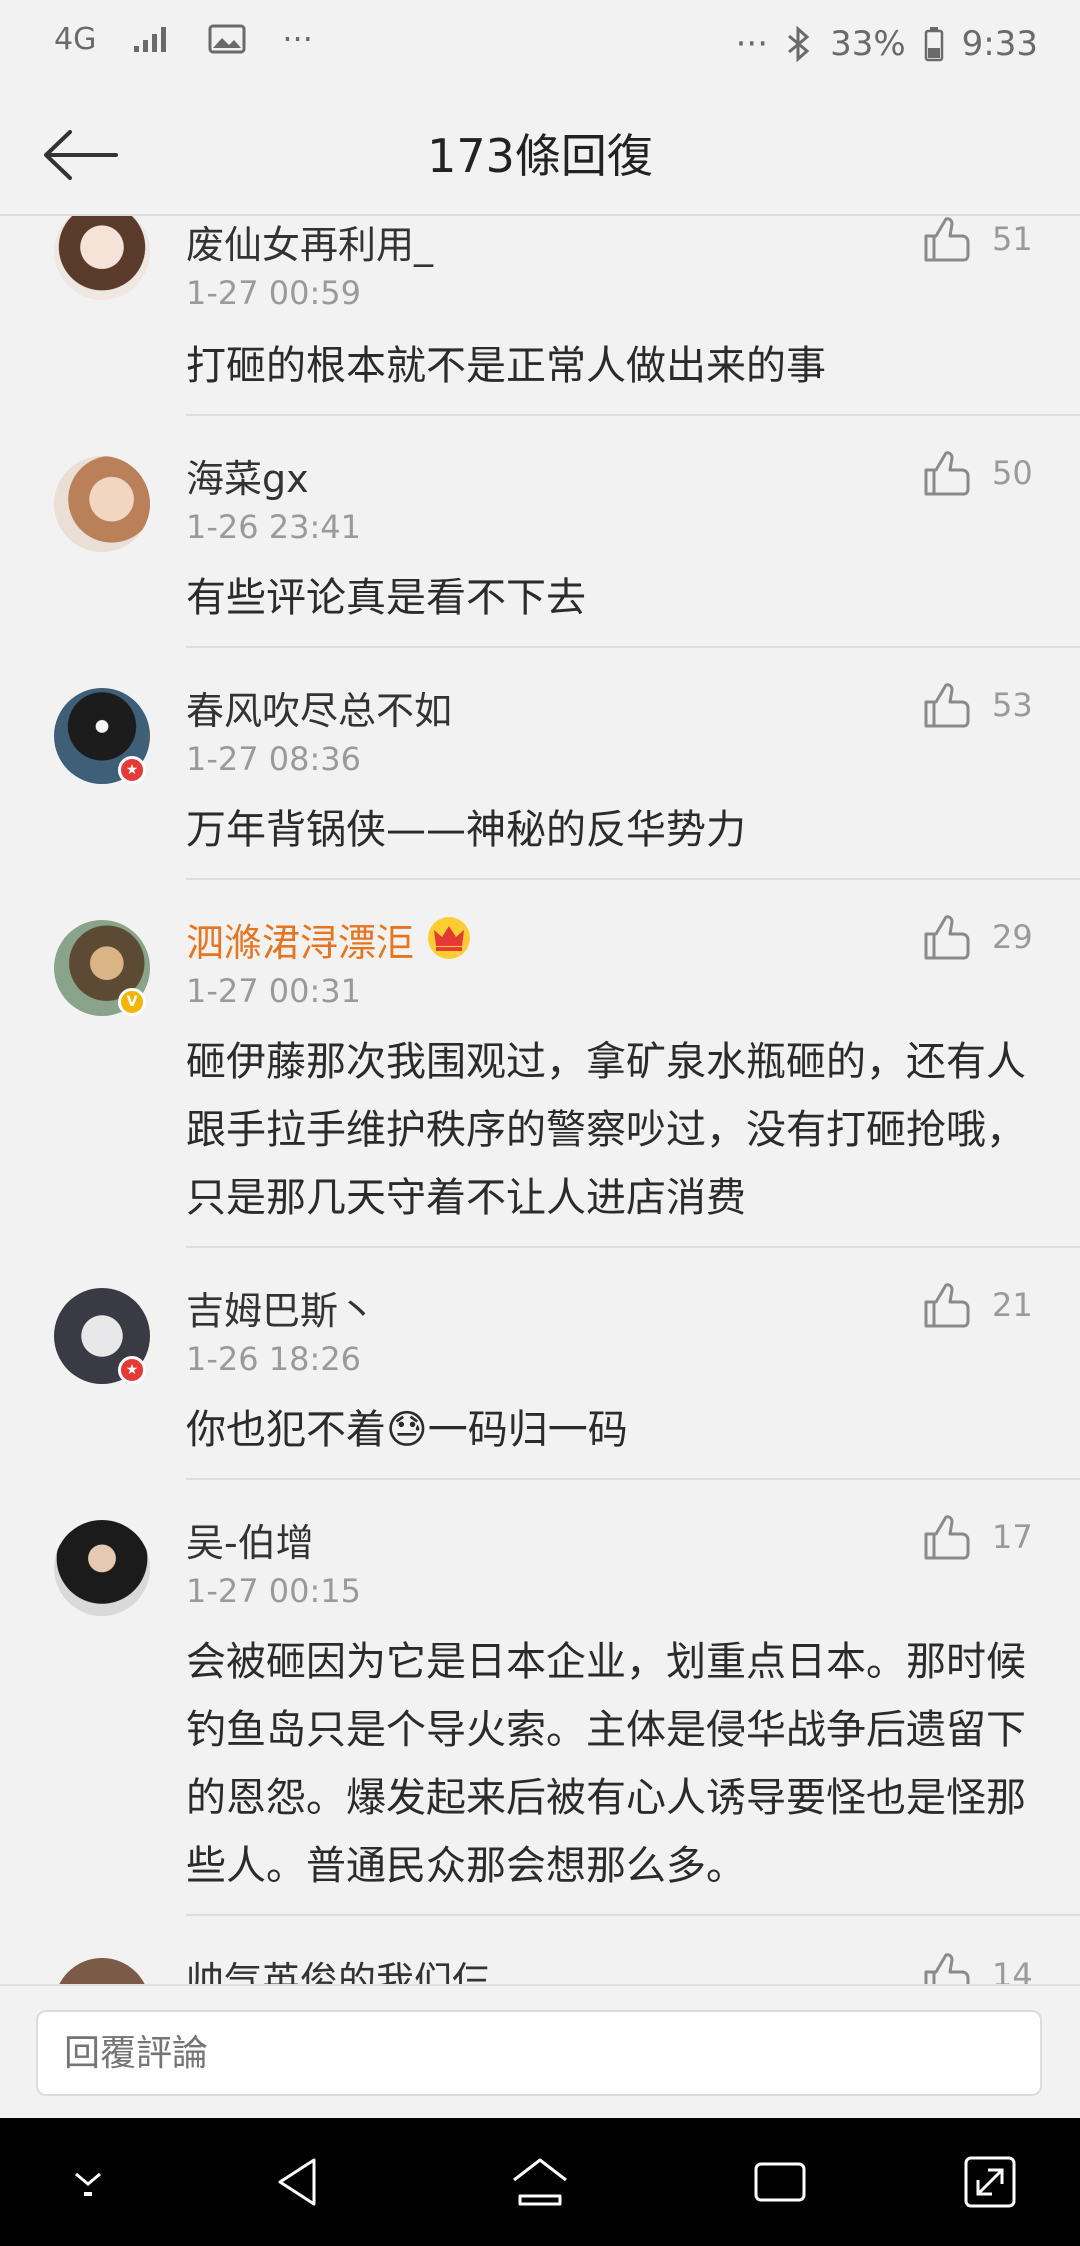  I want to click on like-count: 50, so click(1012, 473).